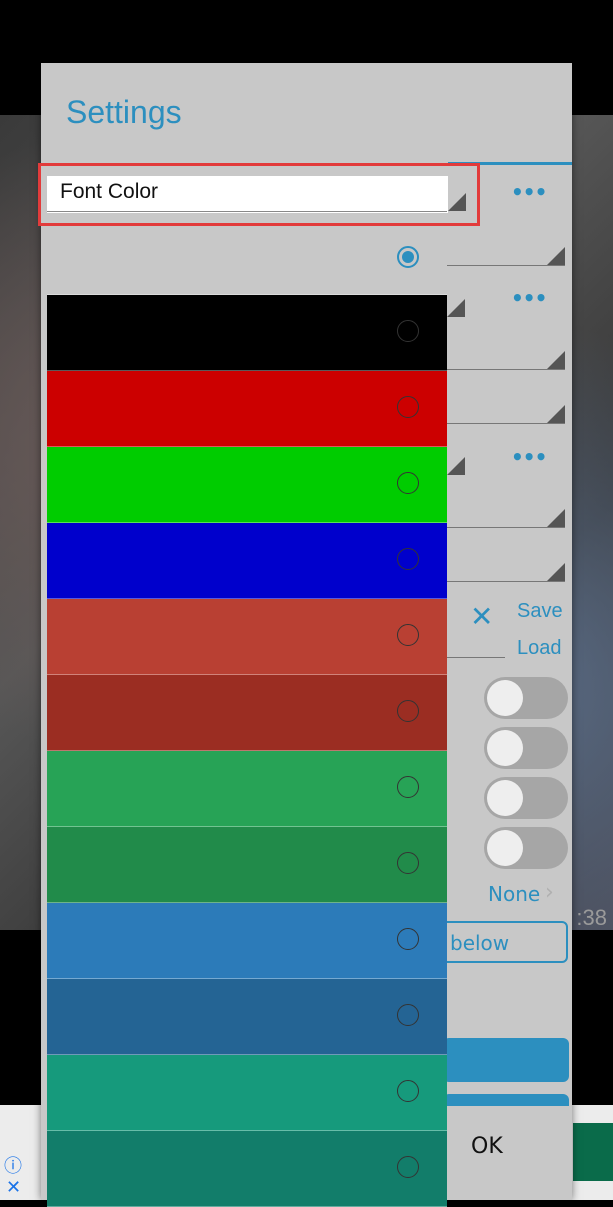 This screenshot has height=1207, width=613. Describe the element at coordinates (591, 917) in the screenshot. I see `background-time-text: :38` at that location.